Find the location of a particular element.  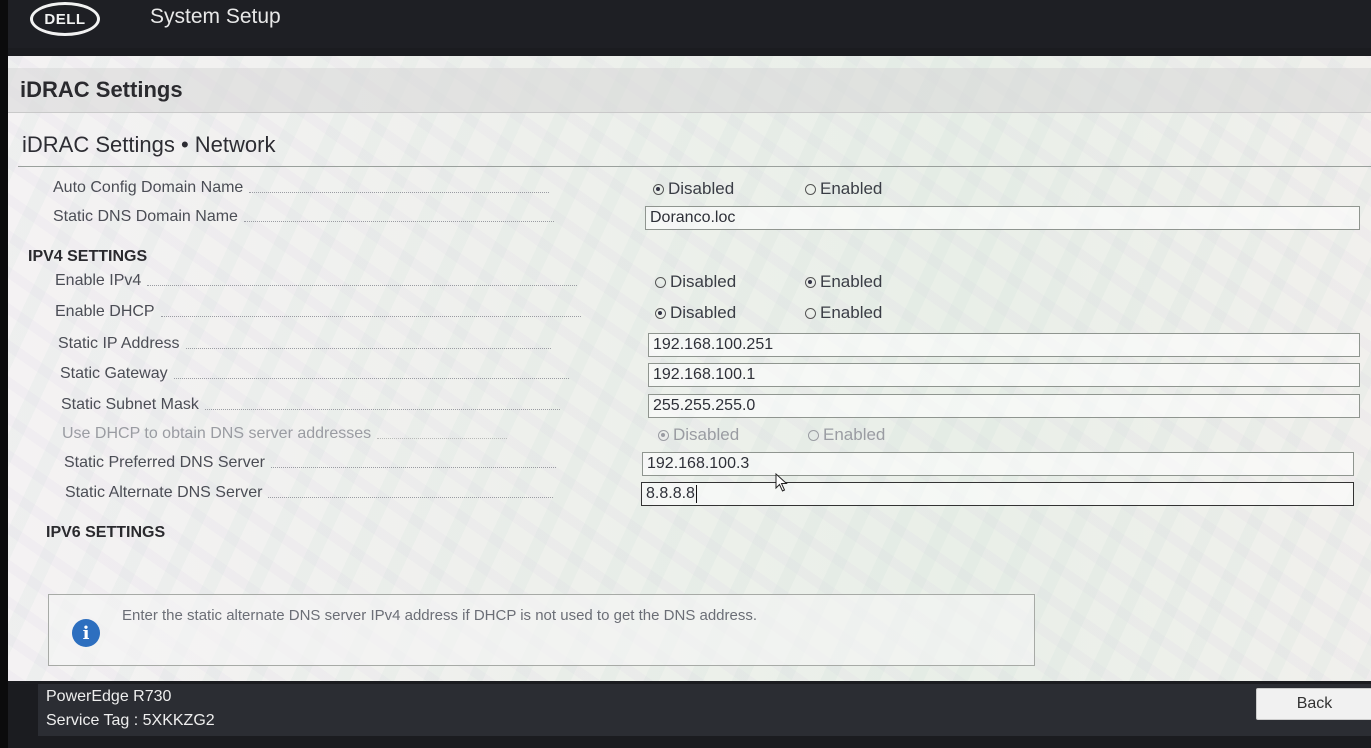

static-dns-domain-row: Static DNS Domain Name Doranco.loc is located at coordinates (712, 219).